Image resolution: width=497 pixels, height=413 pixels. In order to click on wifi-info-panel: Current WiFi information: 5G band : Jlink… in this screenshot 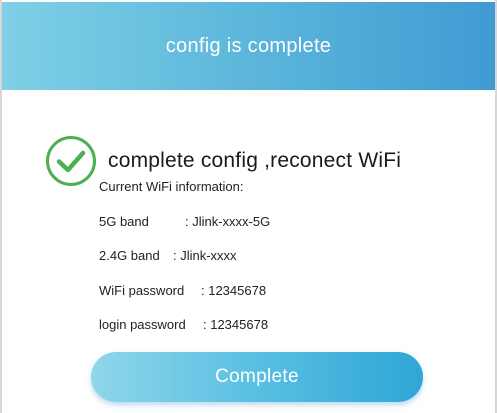, I will do `click(184, 256)`.